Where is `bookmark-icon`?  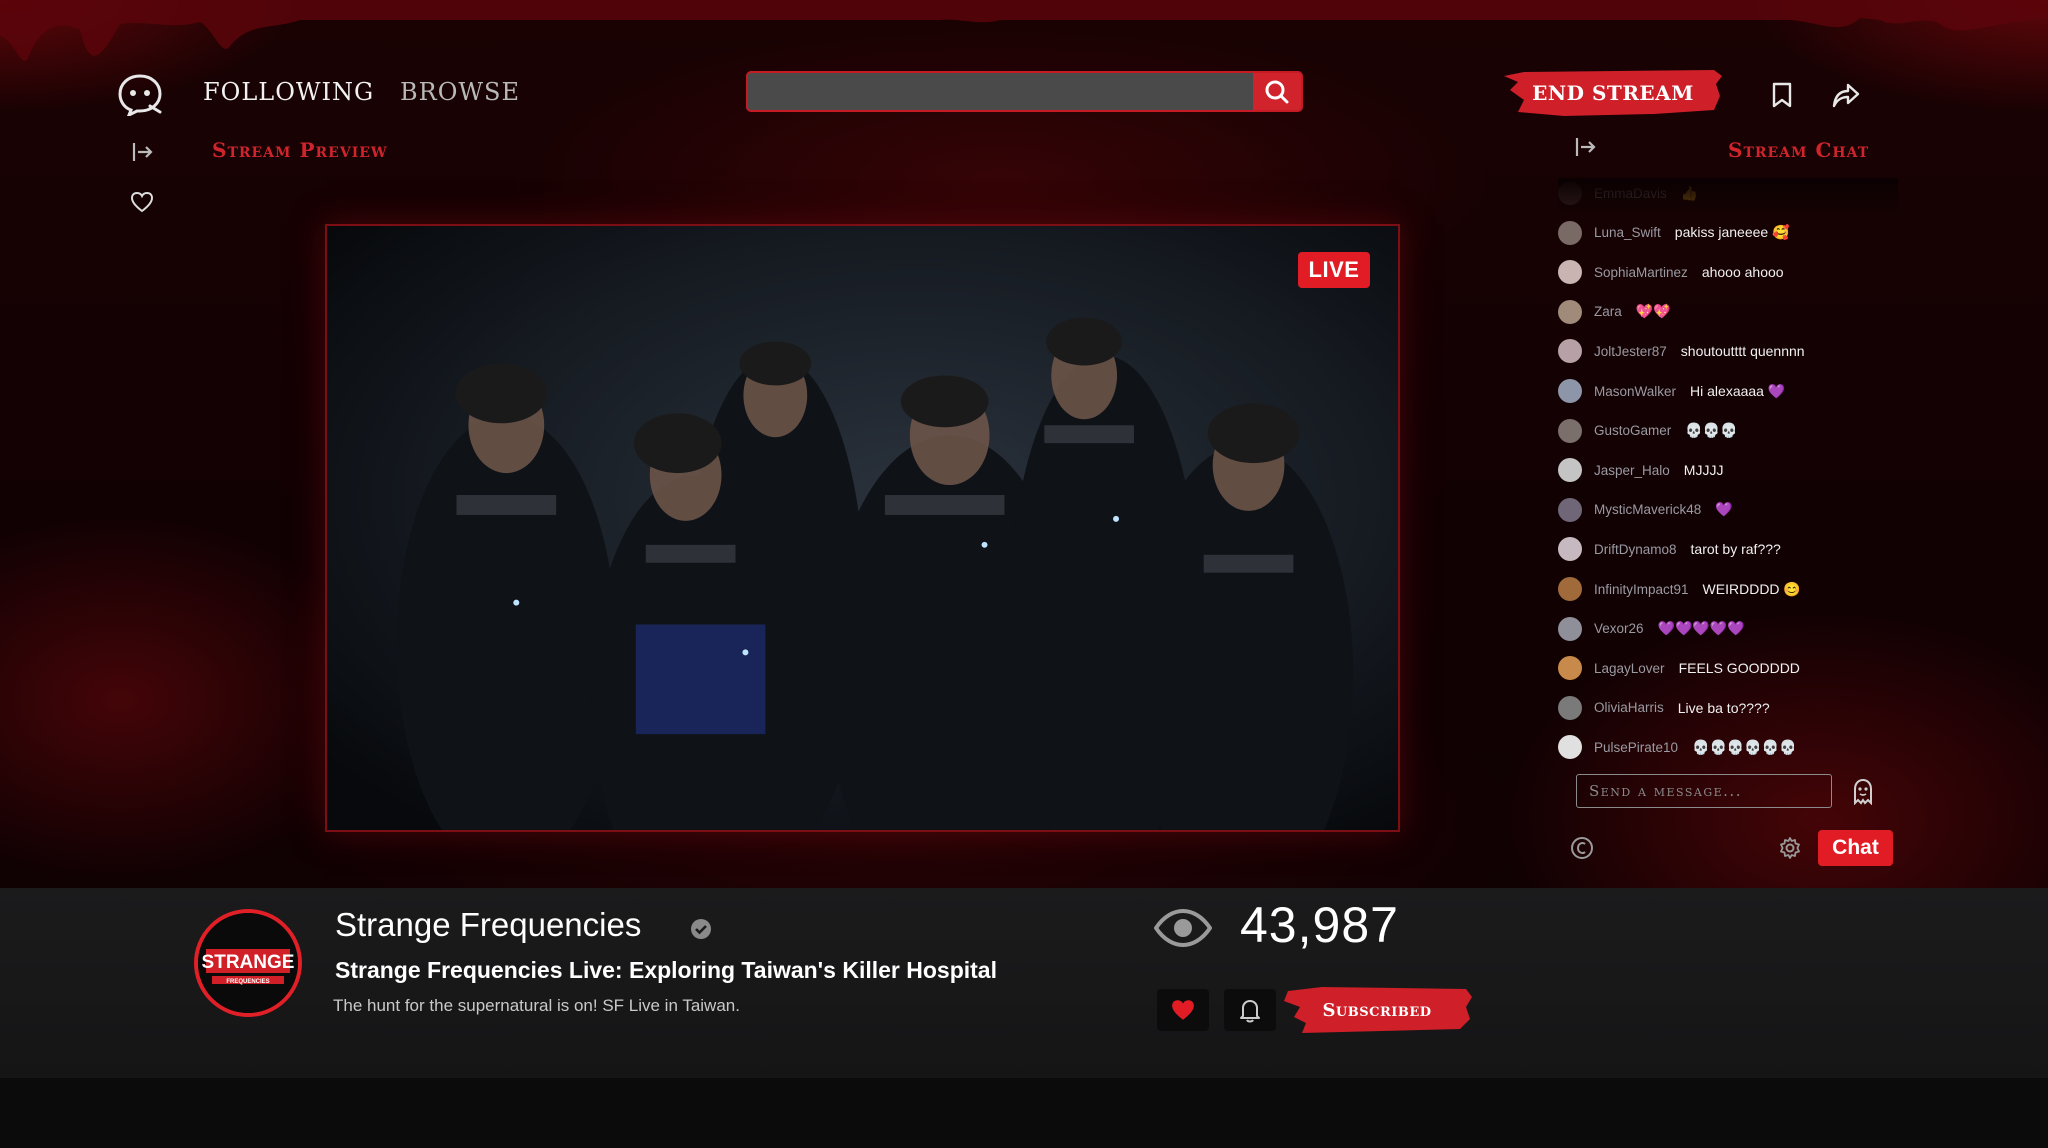 bookmark-icon is located at coordinates (1782, 95).